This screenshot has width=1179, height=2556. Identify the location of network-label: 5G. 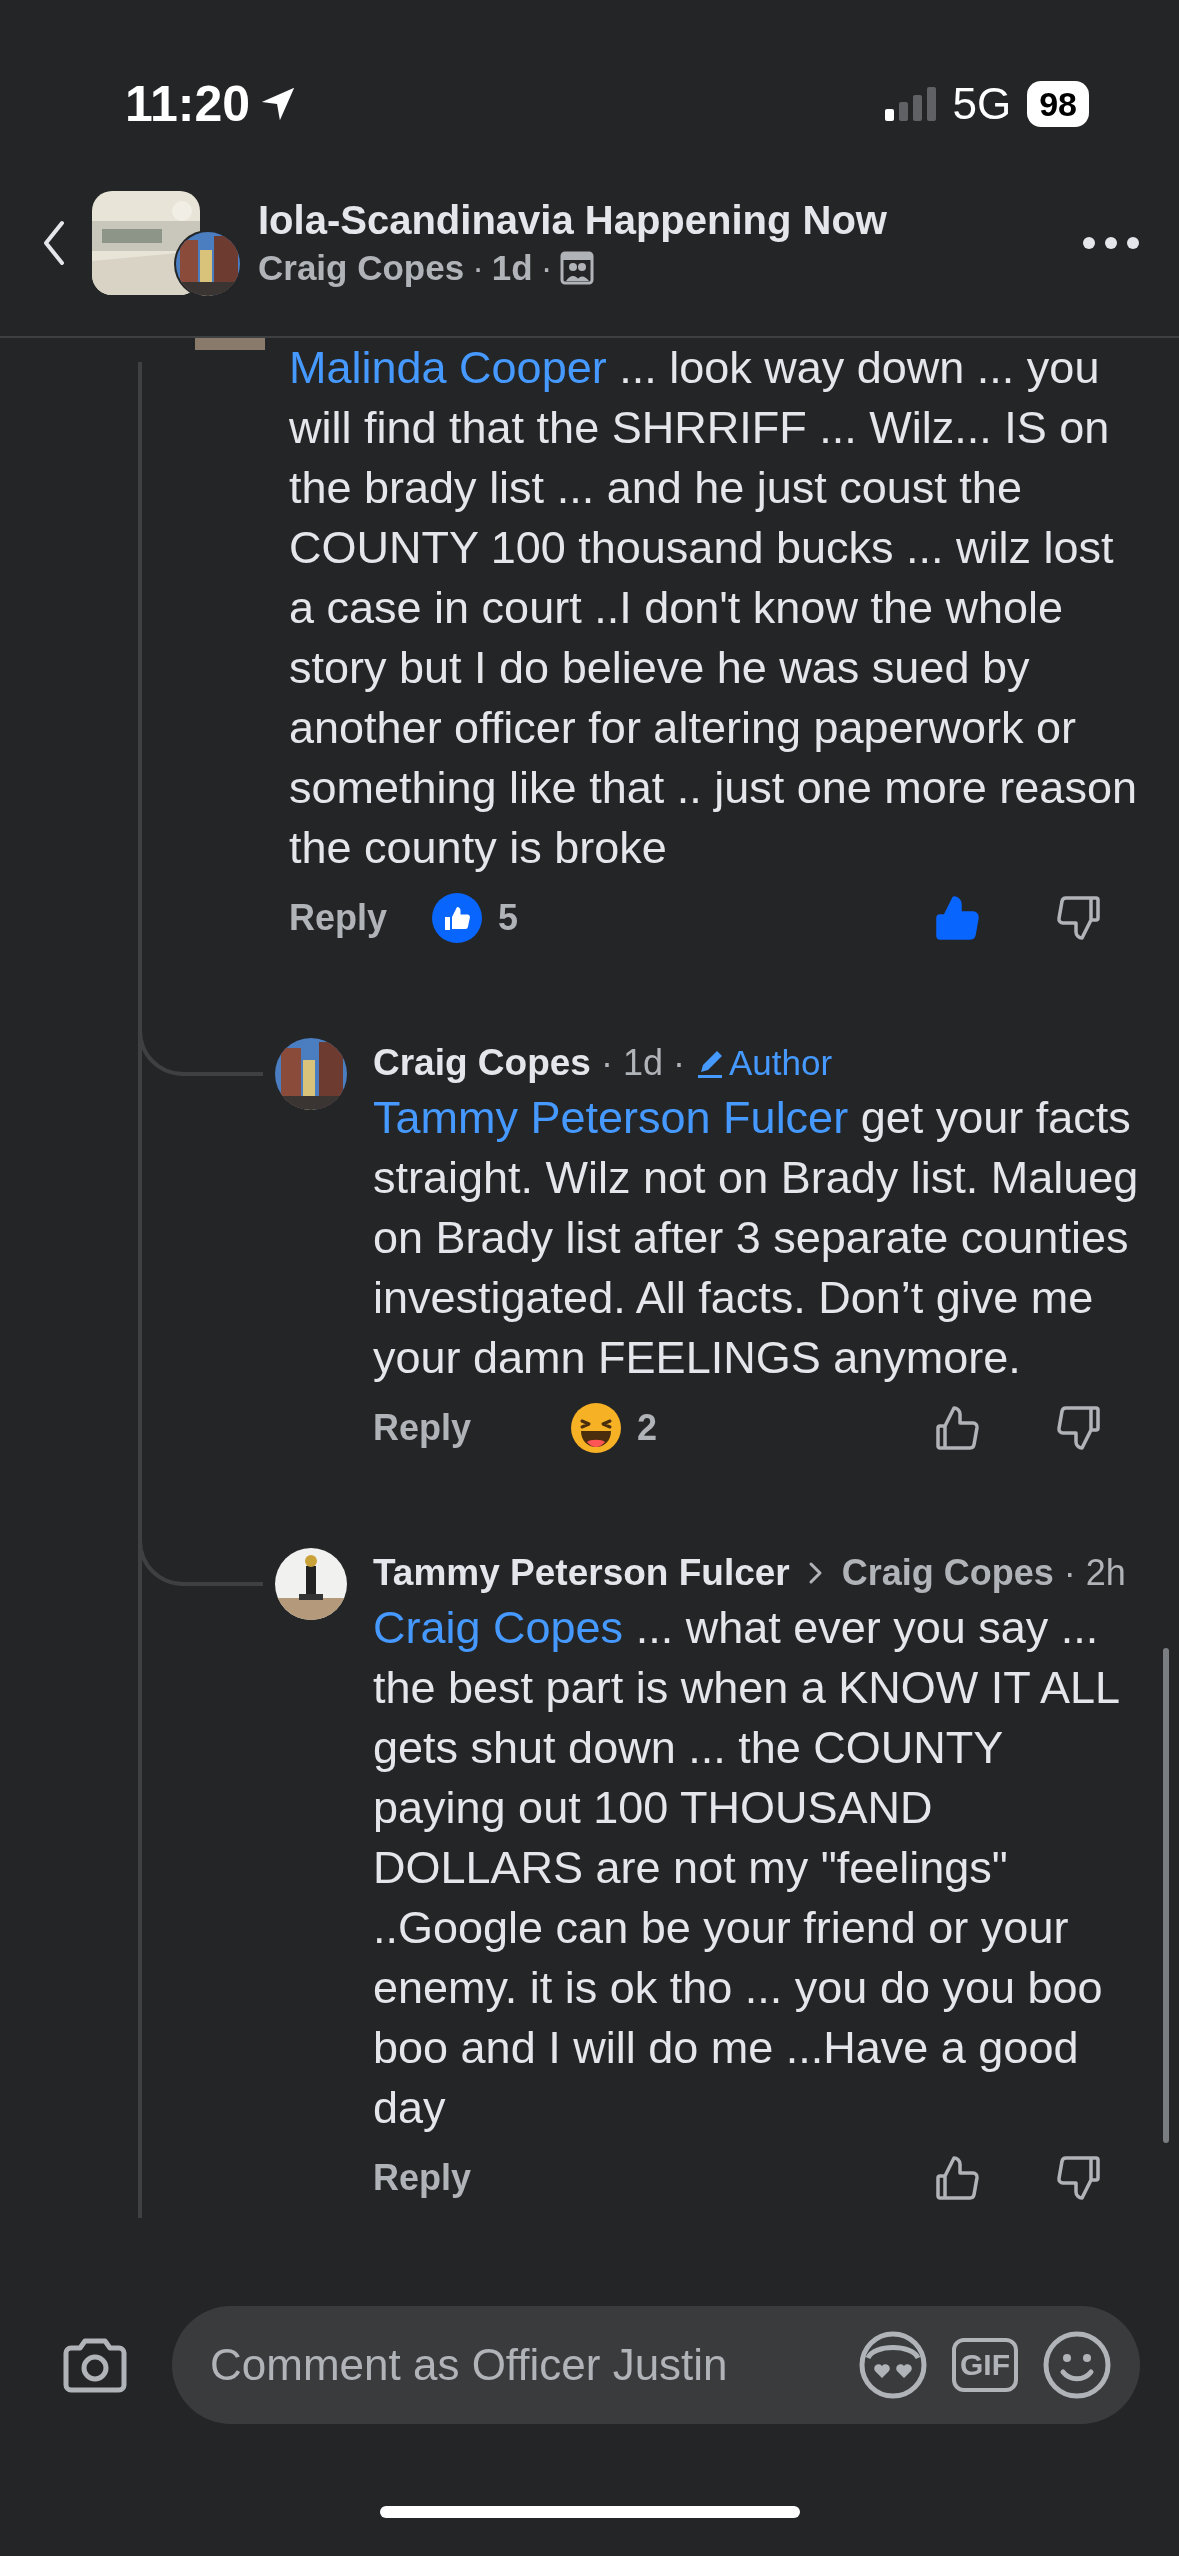
(982, 104).